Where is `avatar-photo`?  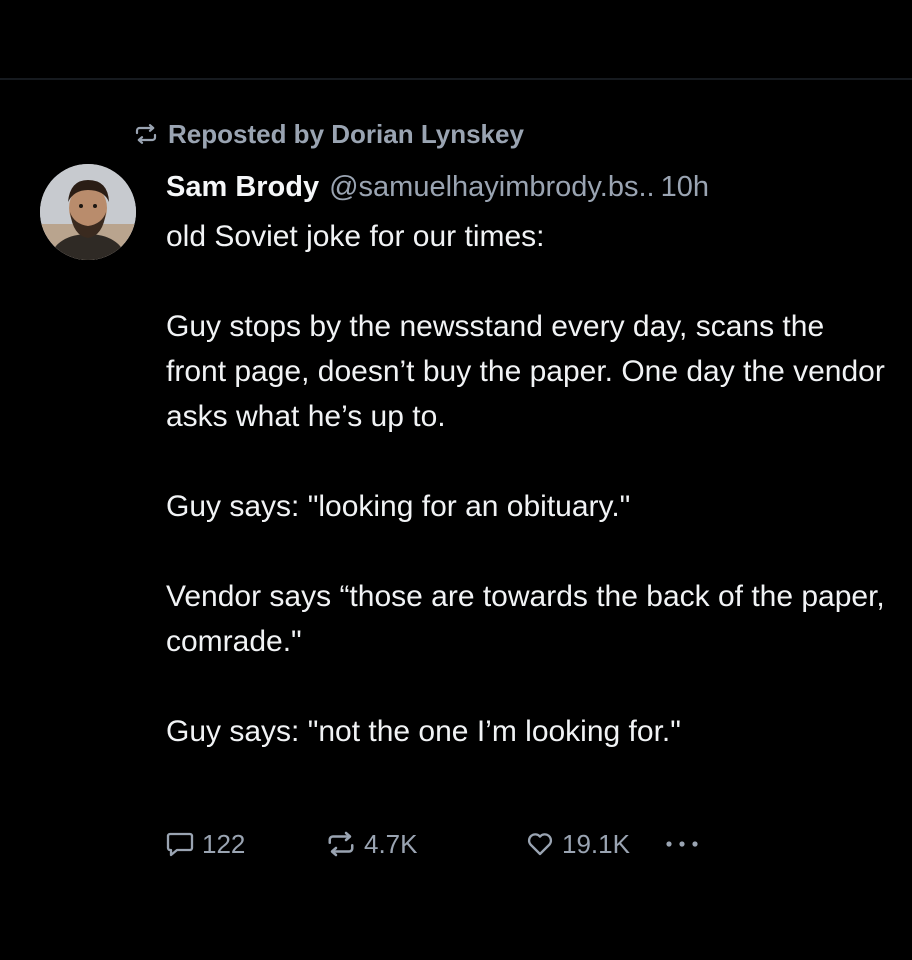
avatar-photo is located at coordinates (88, 212).